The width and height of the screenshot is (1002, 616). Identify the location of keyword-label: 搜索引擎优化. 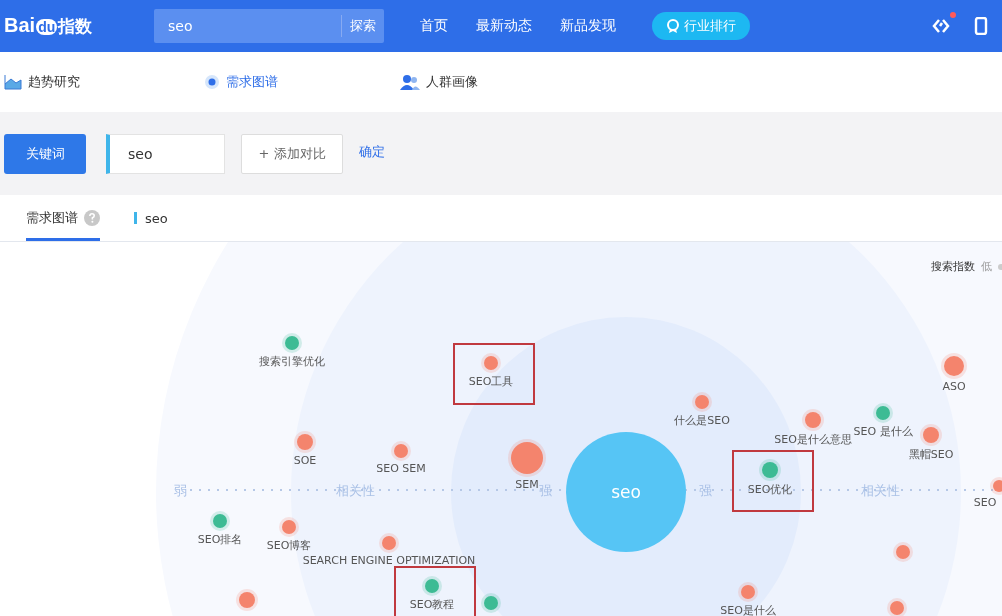
(292, 361).